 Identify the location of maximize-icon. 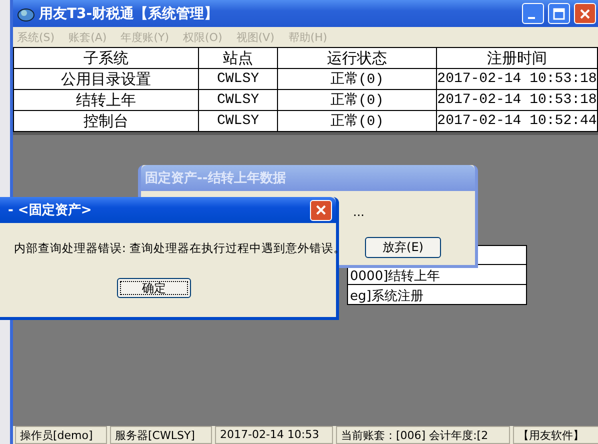
(559, 14).